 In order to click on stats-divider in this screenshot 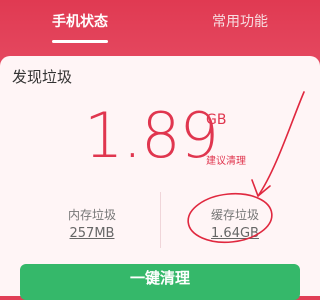, I will do `click(160, 220)`.